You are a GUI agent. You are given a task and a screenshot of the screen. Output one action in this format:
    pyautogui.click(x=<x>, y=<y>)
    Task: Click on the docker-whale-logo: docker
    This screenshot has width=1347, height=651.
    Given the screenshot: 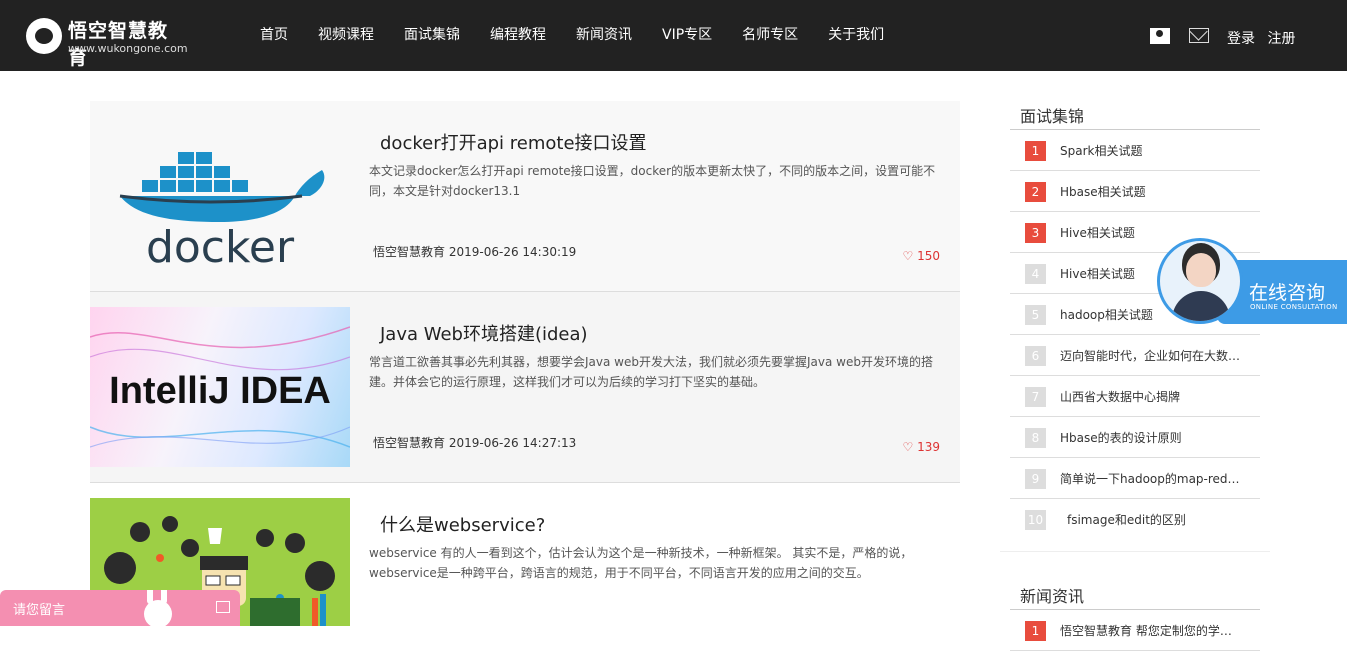 What is the action you would take?
    pyautogui.click(x=222, y=212)
    